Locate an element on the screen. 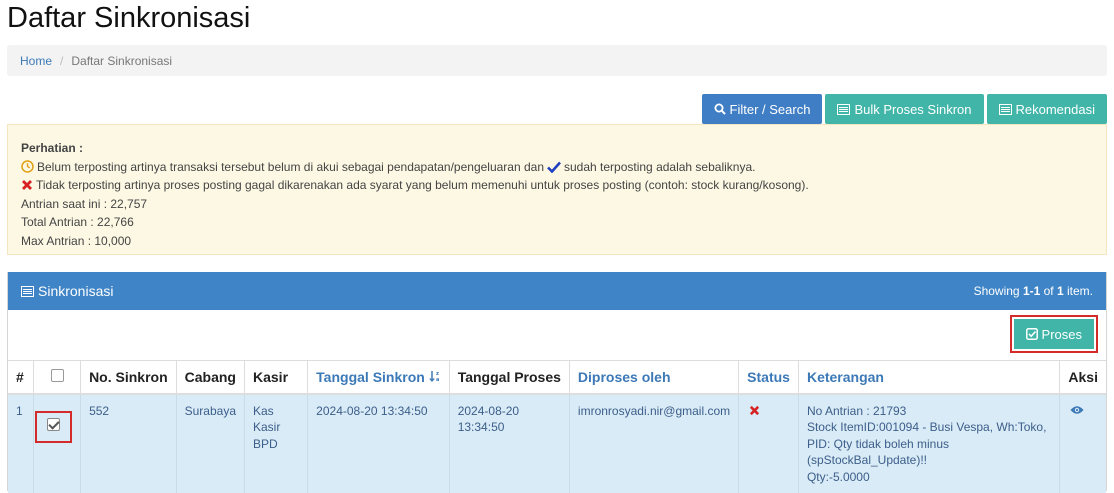  select-all-checkbox is located at coordinates (57, 375).